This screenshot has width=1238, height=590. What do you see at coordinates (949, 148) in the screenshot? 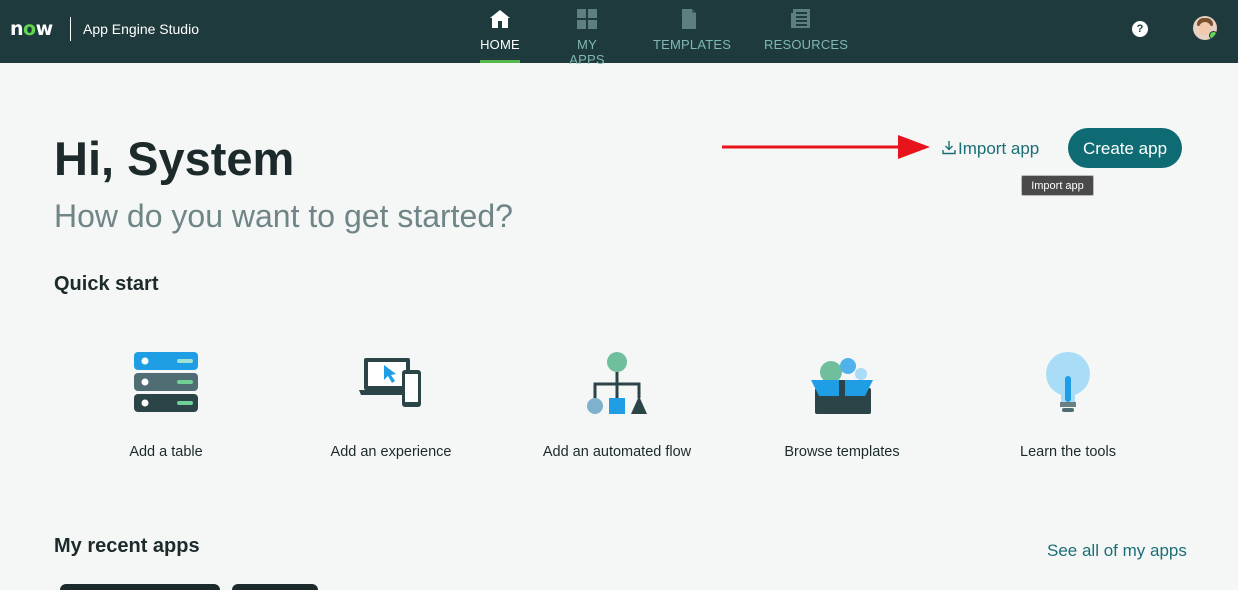
I see `download-icon` at bounding box center [949, 148].